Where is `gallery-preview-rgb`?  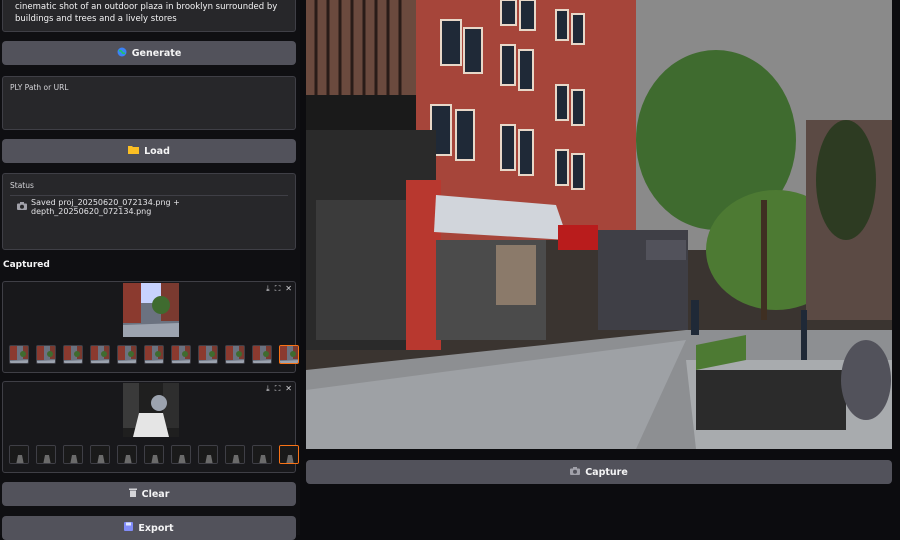 gallery-preview-rgb is located at coordinates (151, 310).